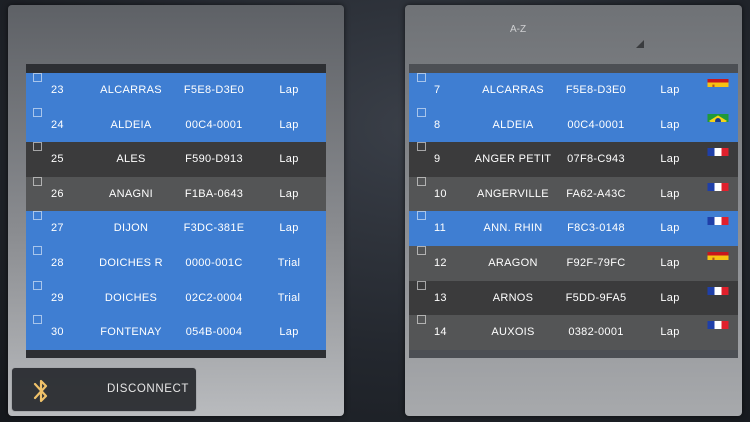  I want to click on list-row: 7 ALCARRAS F5E8-D3E0 Lap, so click(573, 90).